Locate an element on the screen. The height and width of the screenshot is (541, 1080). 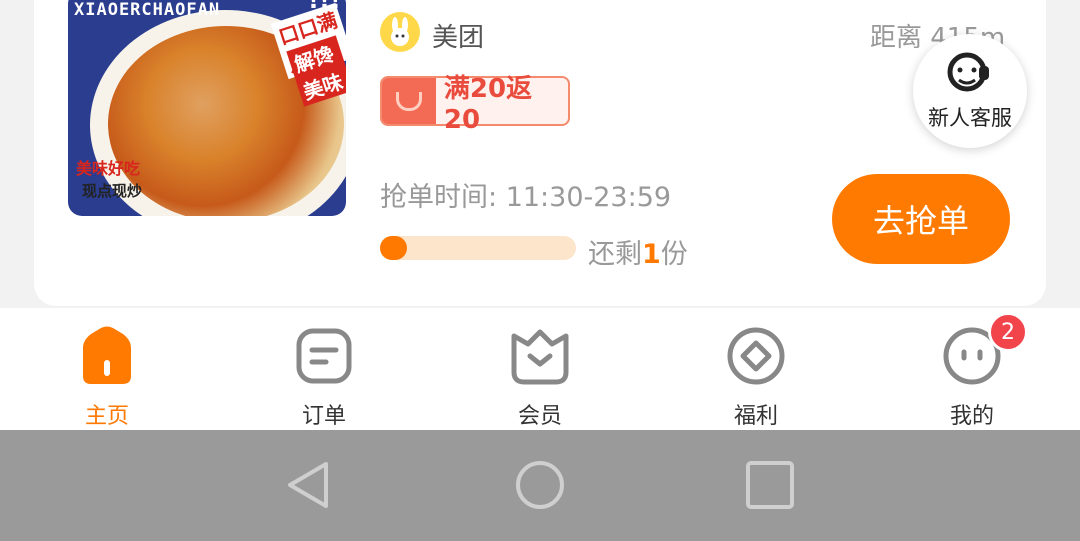
home-circle-icon is located at coordinates (540, 485).